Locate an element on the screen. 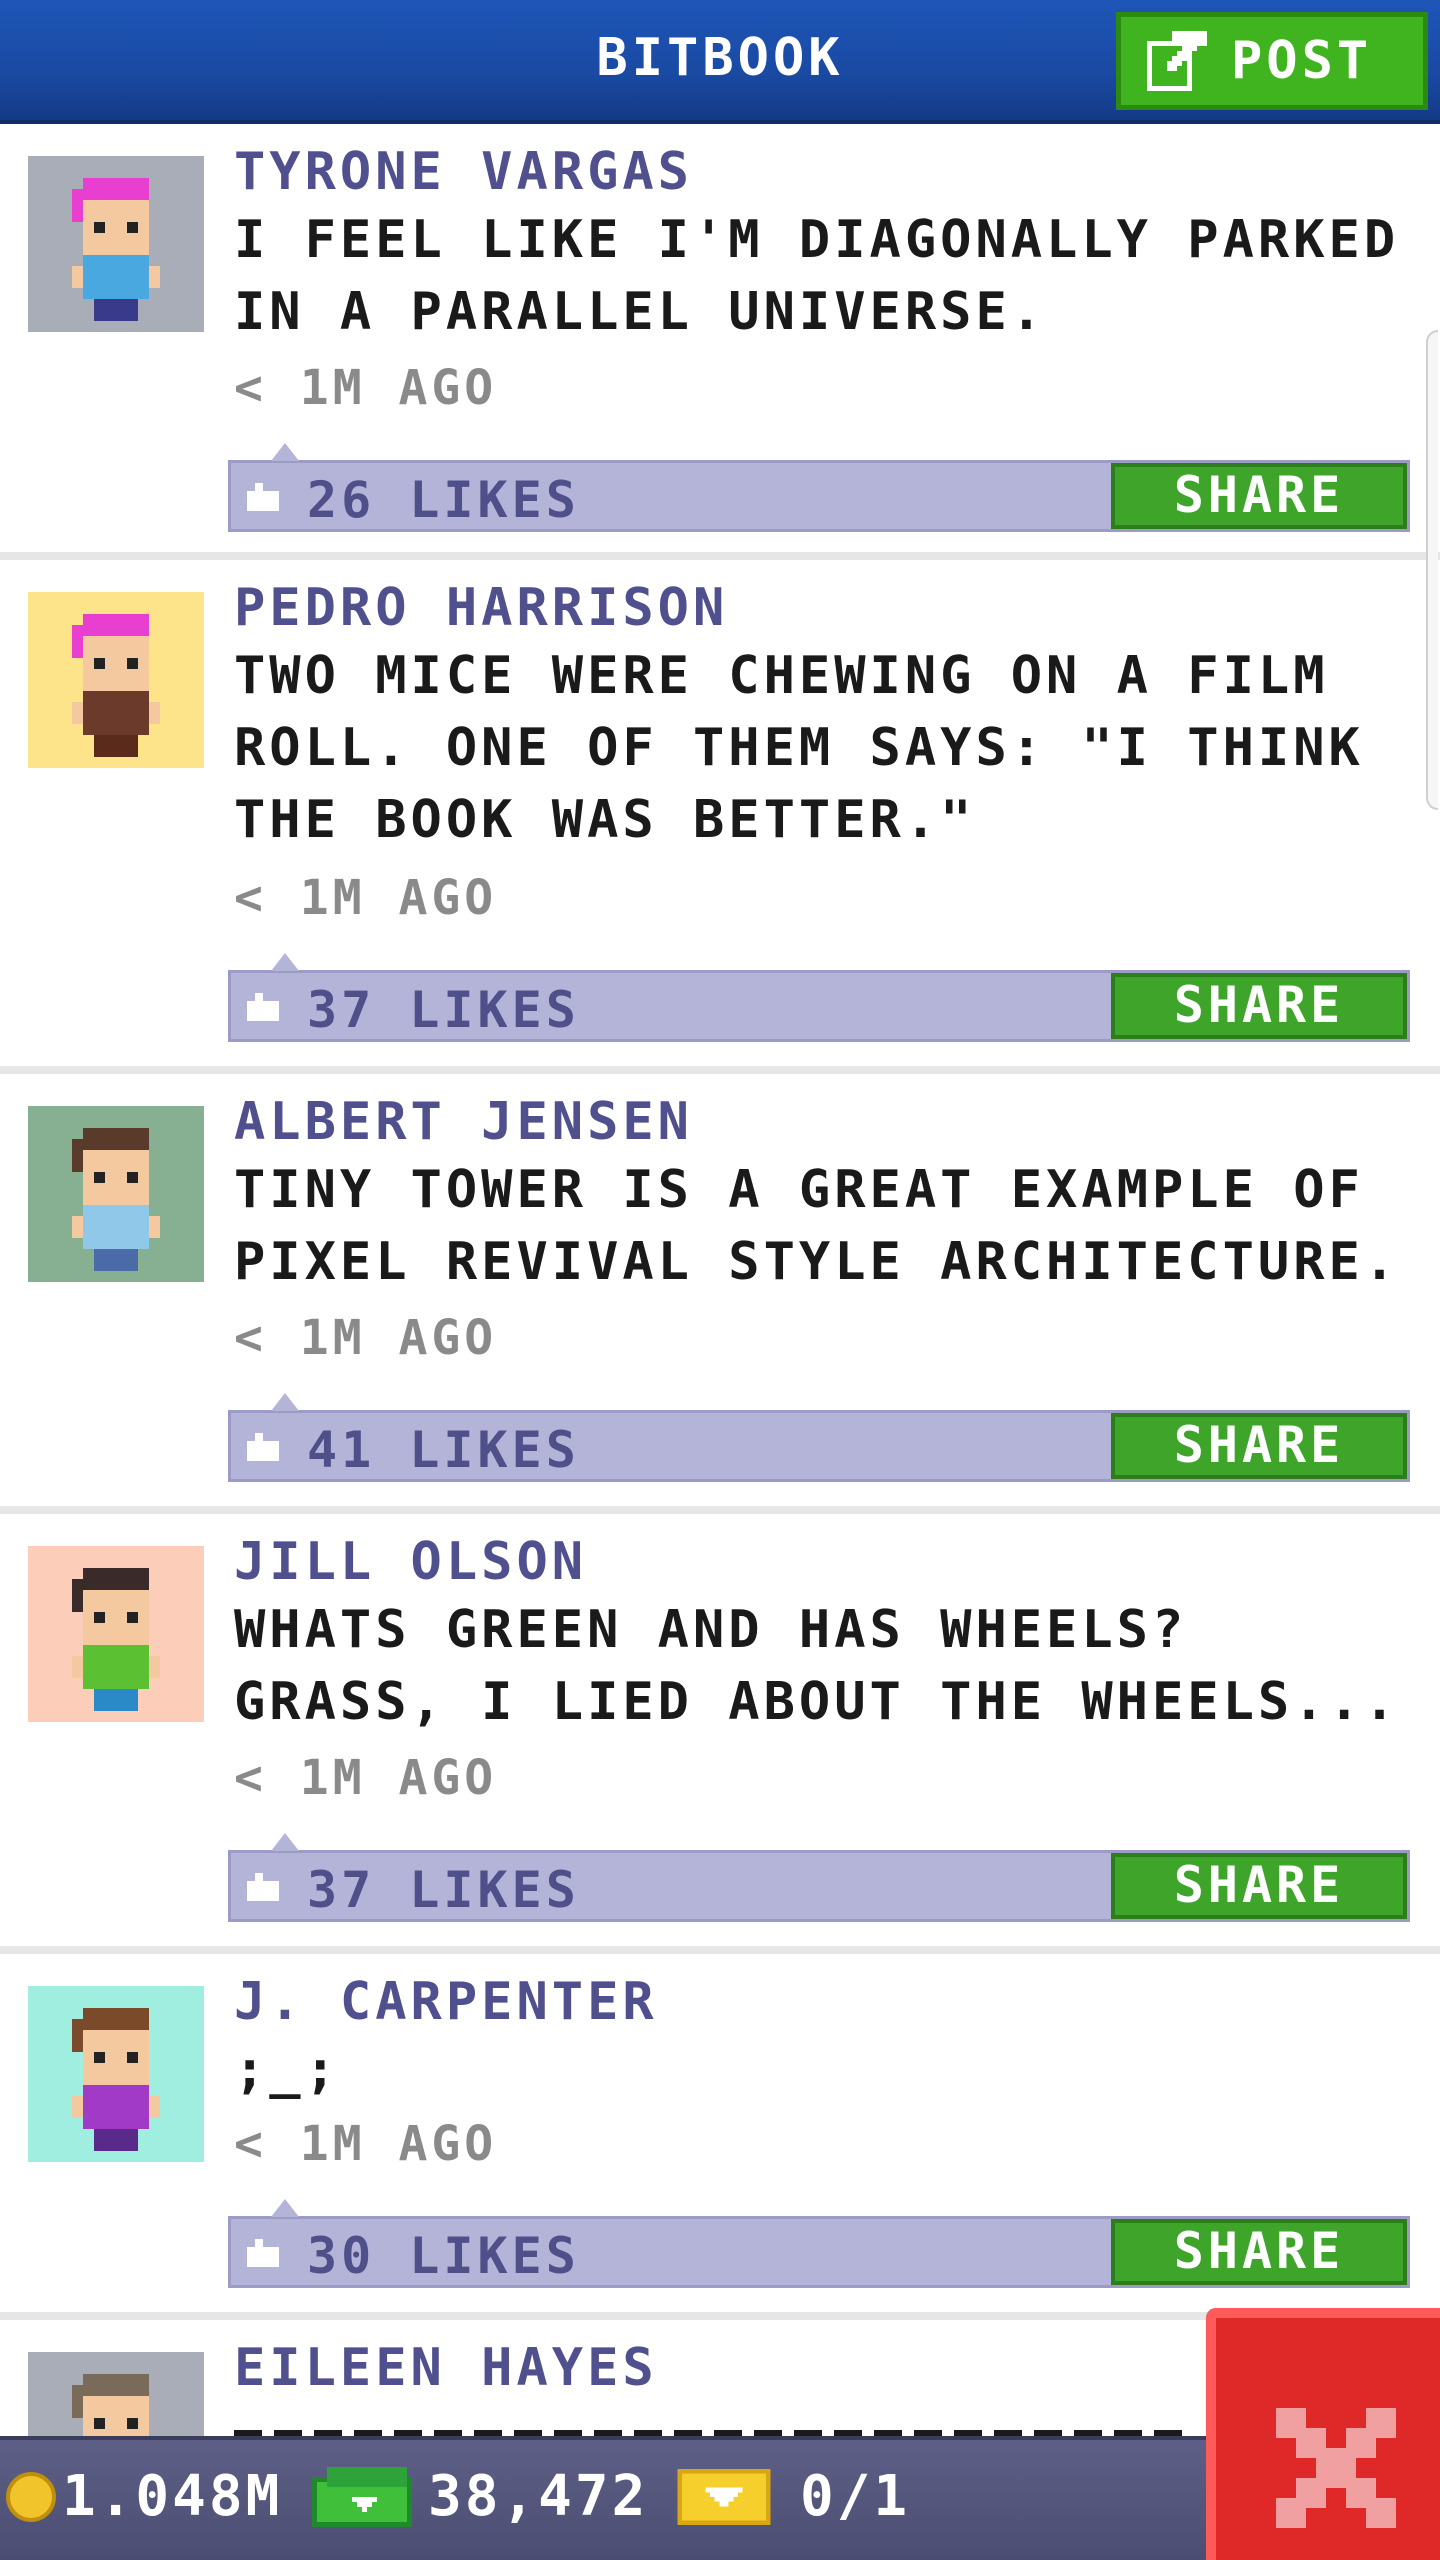 The width and height of the screenshot is (1440, 2560). post-message: ;_; is located at coordinates (287, 2070).